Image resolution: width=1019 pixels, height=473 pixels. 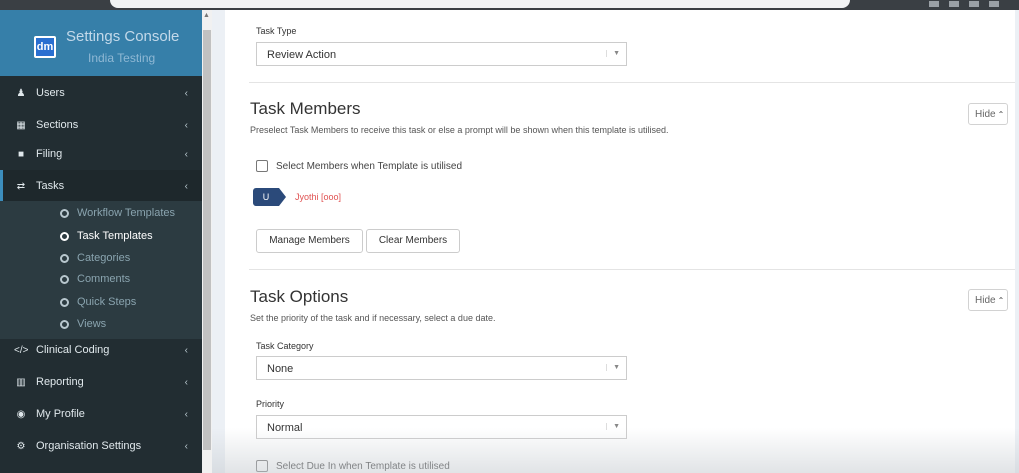 I want to click on code-icon: </>, so click(x=21, y=350).